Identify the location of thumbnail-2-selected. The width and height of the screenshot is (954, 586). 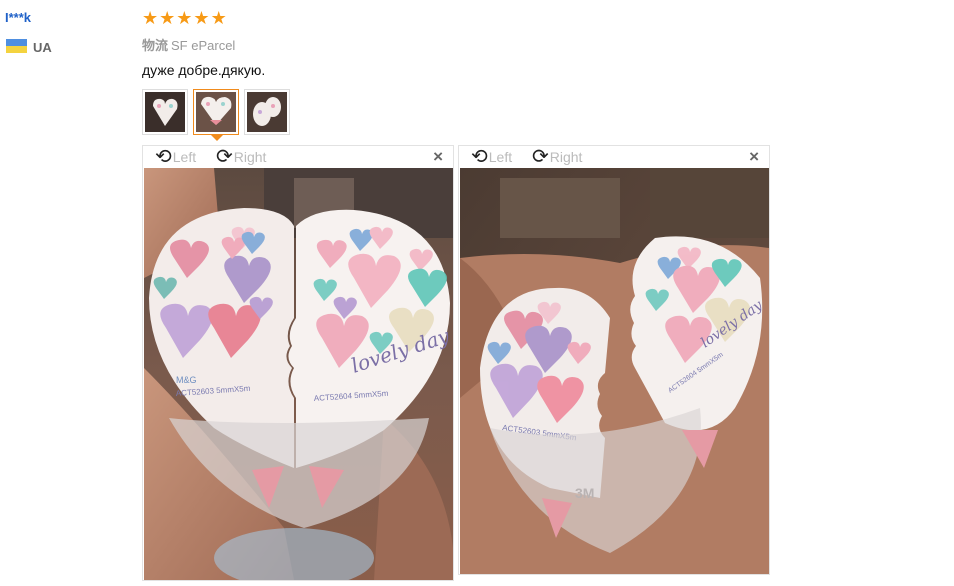
(216, 115).